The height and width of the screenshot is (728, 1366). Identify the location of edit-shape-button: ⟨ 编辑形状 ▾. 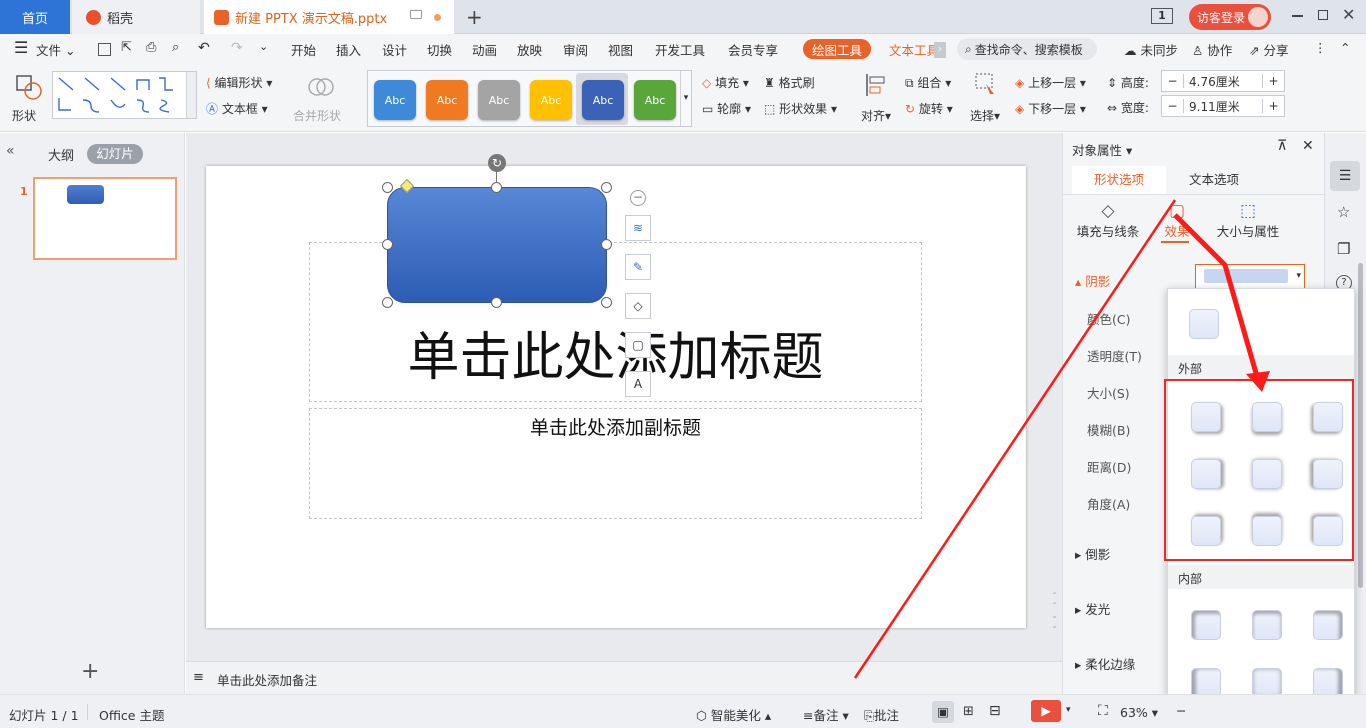
(239, 82).